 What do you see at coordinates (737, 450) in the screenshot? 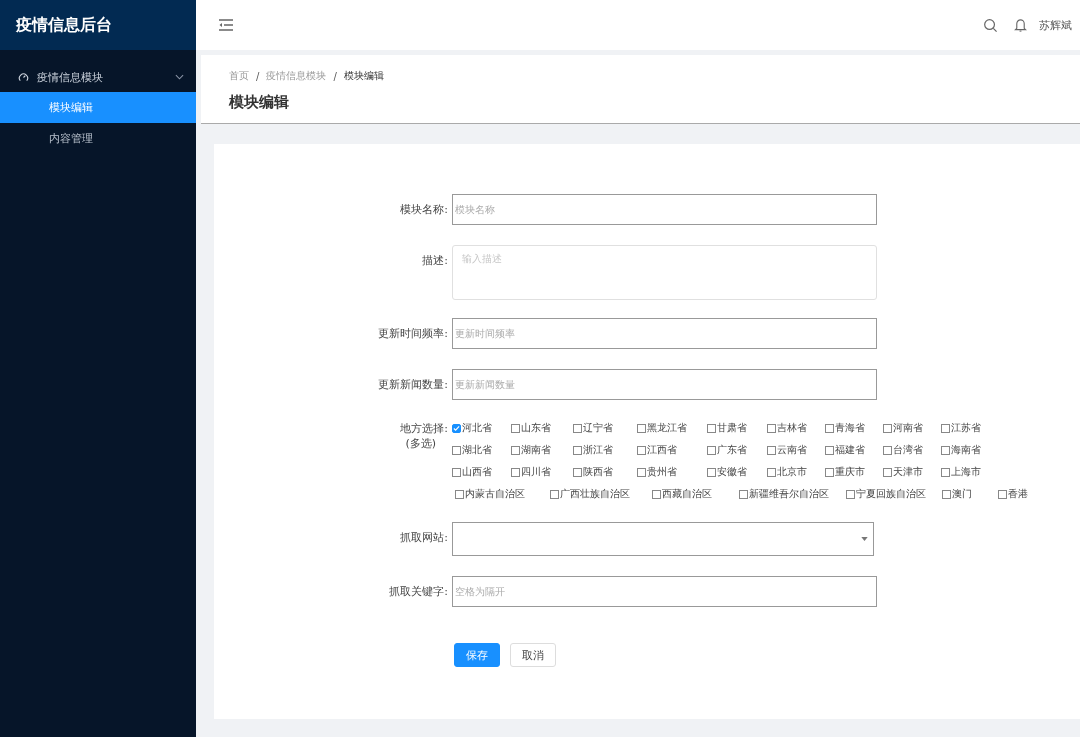
I see `checkbox-option: 广东省` at bounding box center [737, 450].